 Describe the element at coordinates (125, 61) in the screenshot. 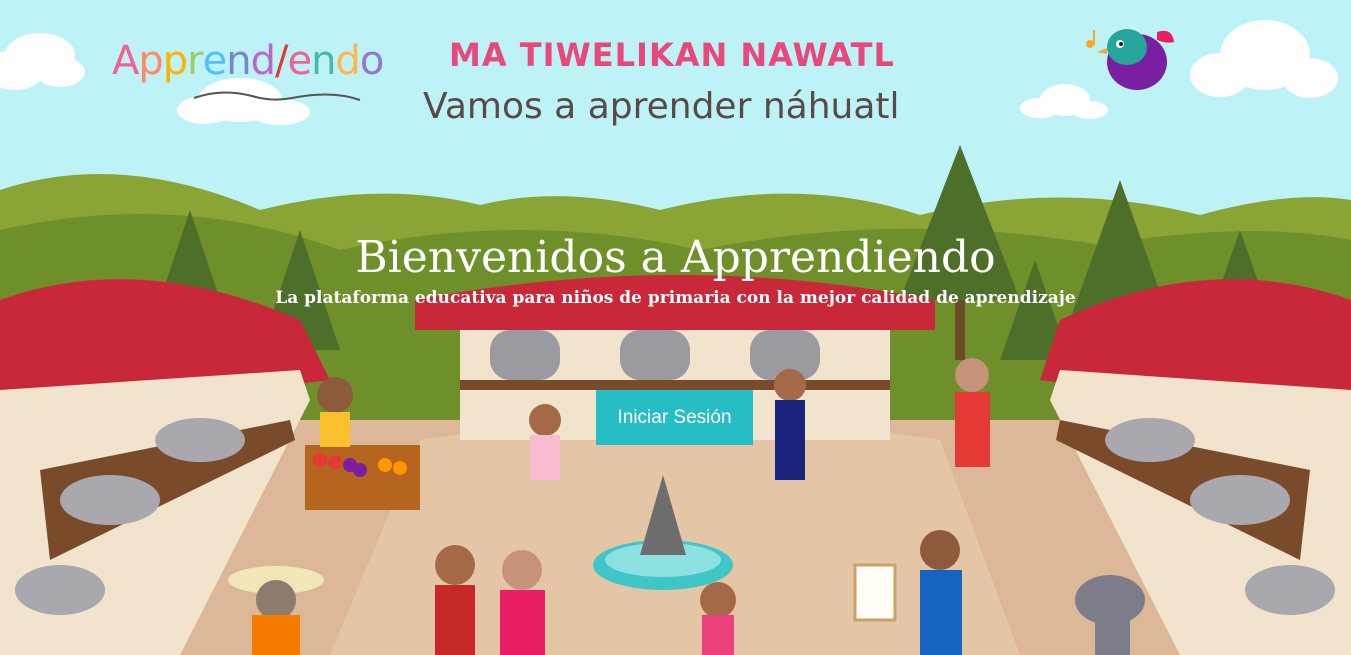

I see `logo-letter: A` at that location.